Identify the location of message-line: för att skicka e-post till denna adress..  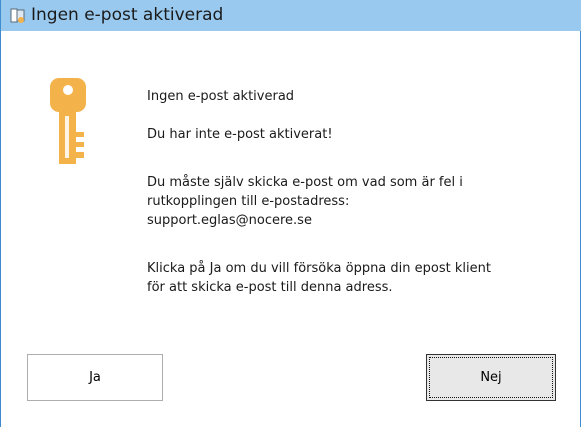
(270, 287).